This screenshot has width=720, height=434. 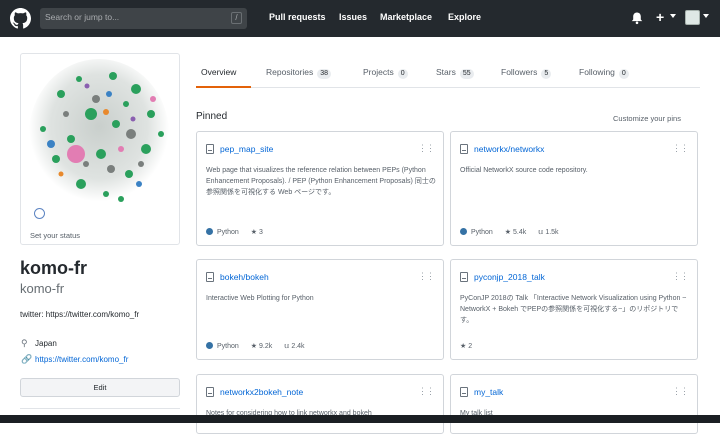 What do you see at coordinates (574, 404) in the screenshot?
I see `pinned-repo-card: my_talk ⋮⋮ My talk list` at bounding box center [574, 404].